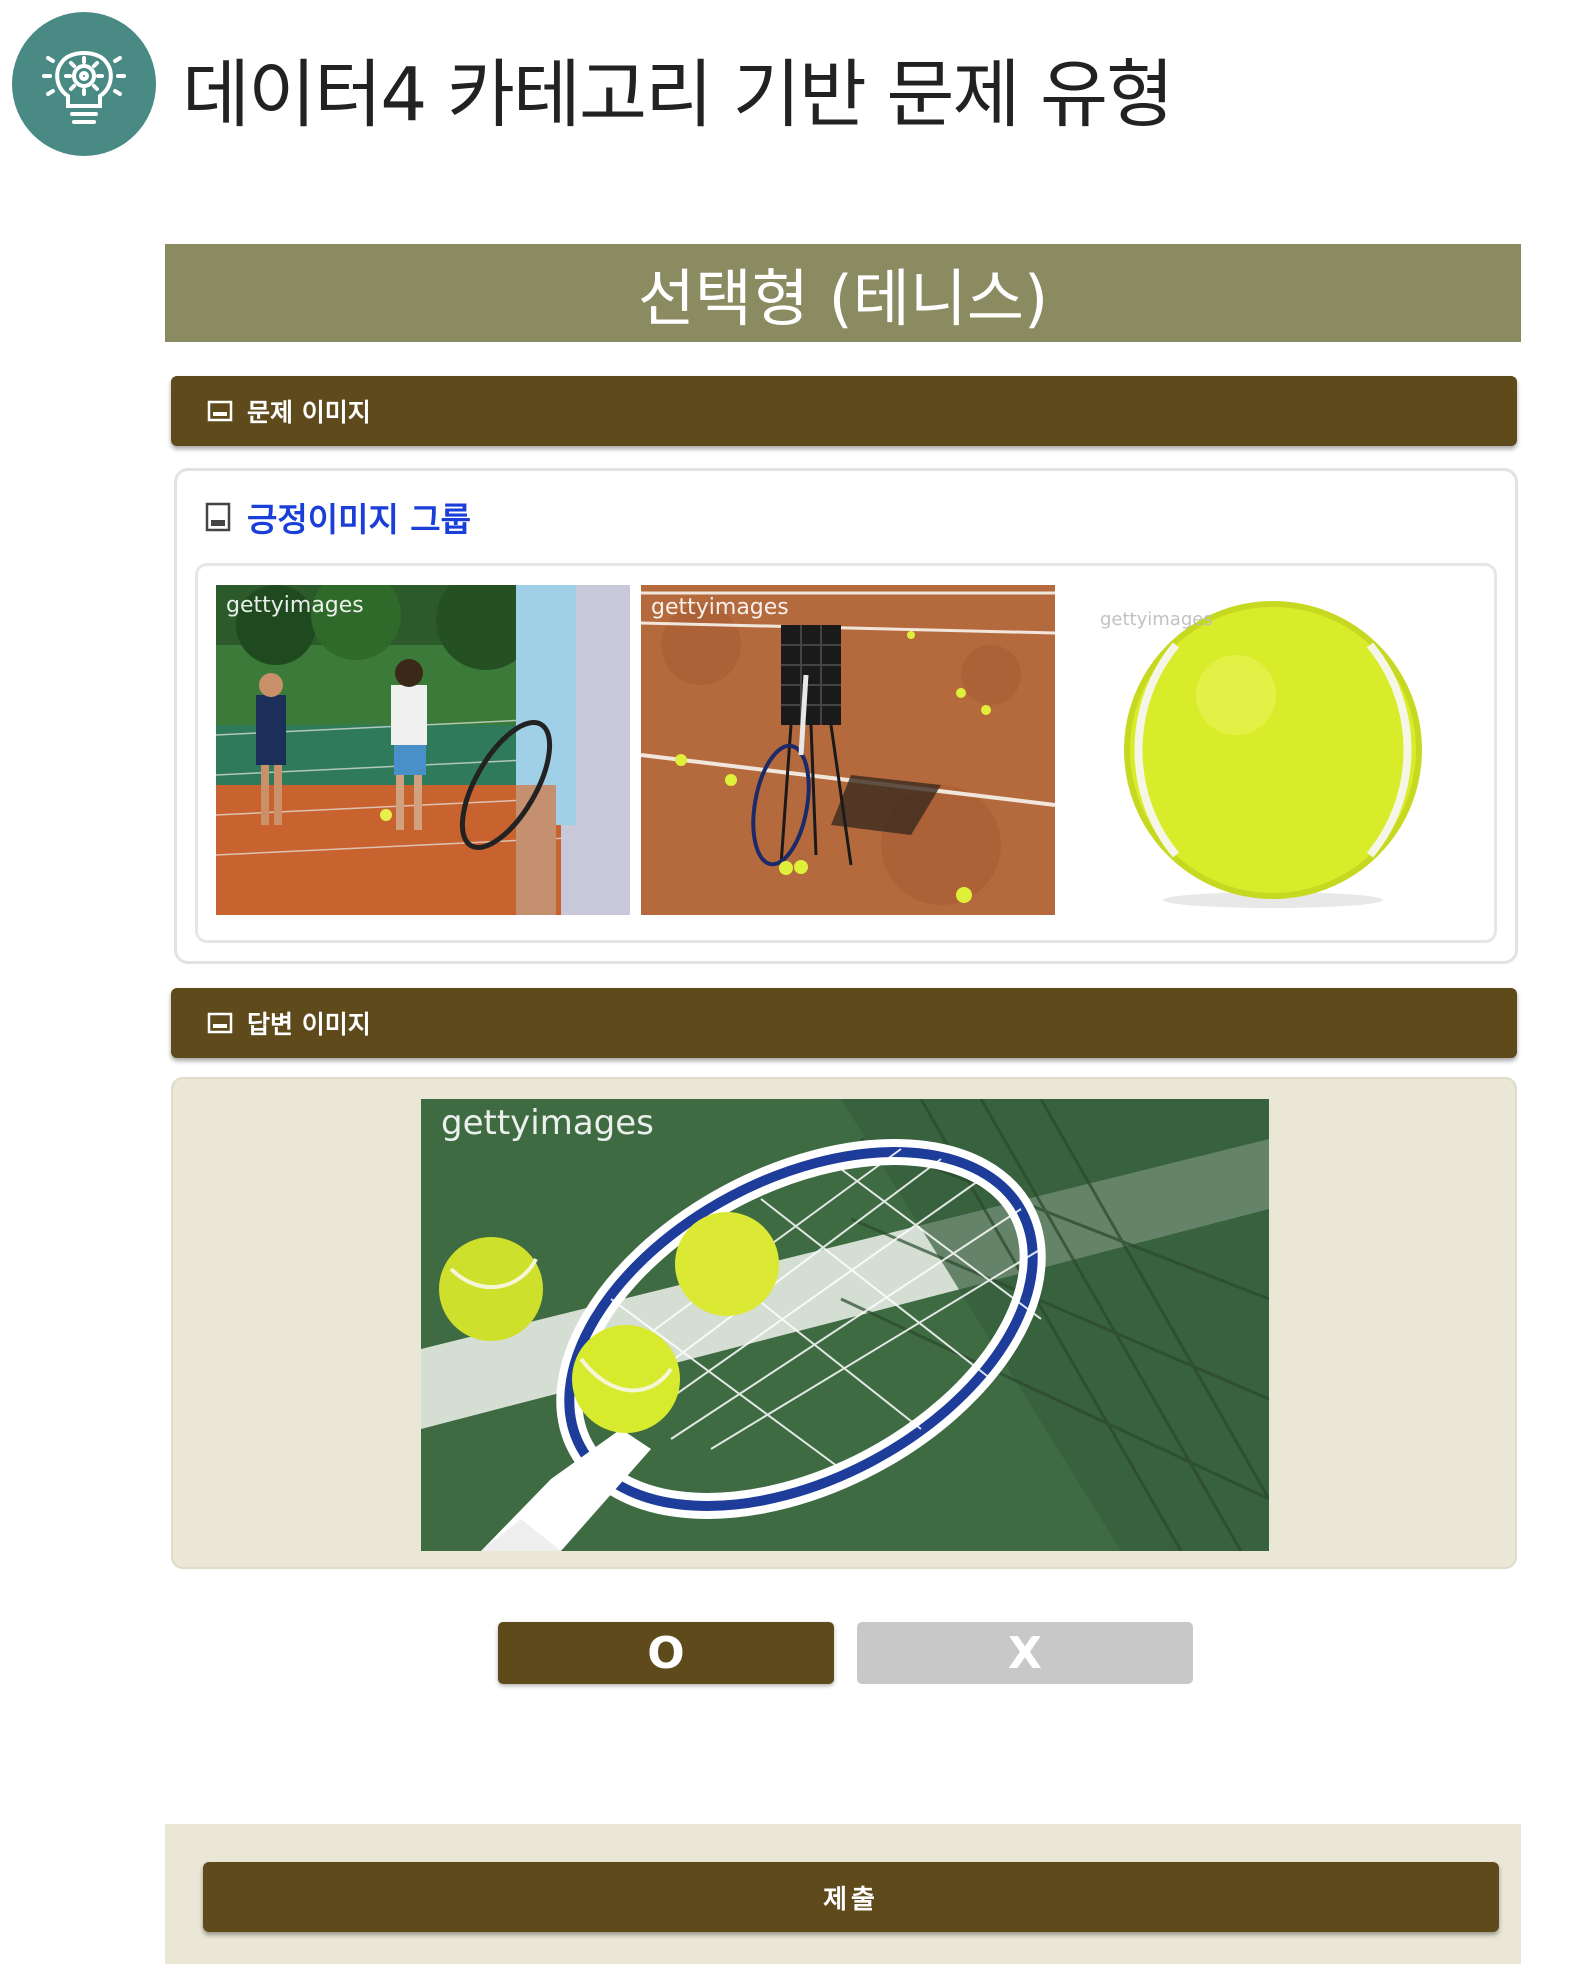 This screenshot has height=1981, width=1573. I want to click on quiz-type-banner: 선택형 (테니스), so click(843, 293).